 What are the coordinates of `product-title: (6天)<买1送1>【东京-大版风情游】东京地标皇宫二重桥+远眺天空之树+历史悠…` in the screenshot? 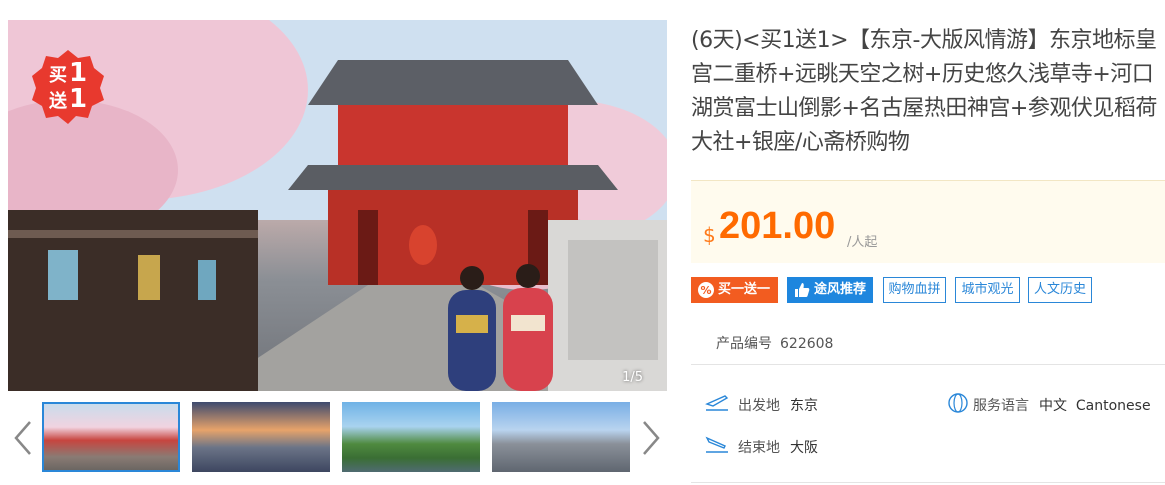 It's located at (924, 91).